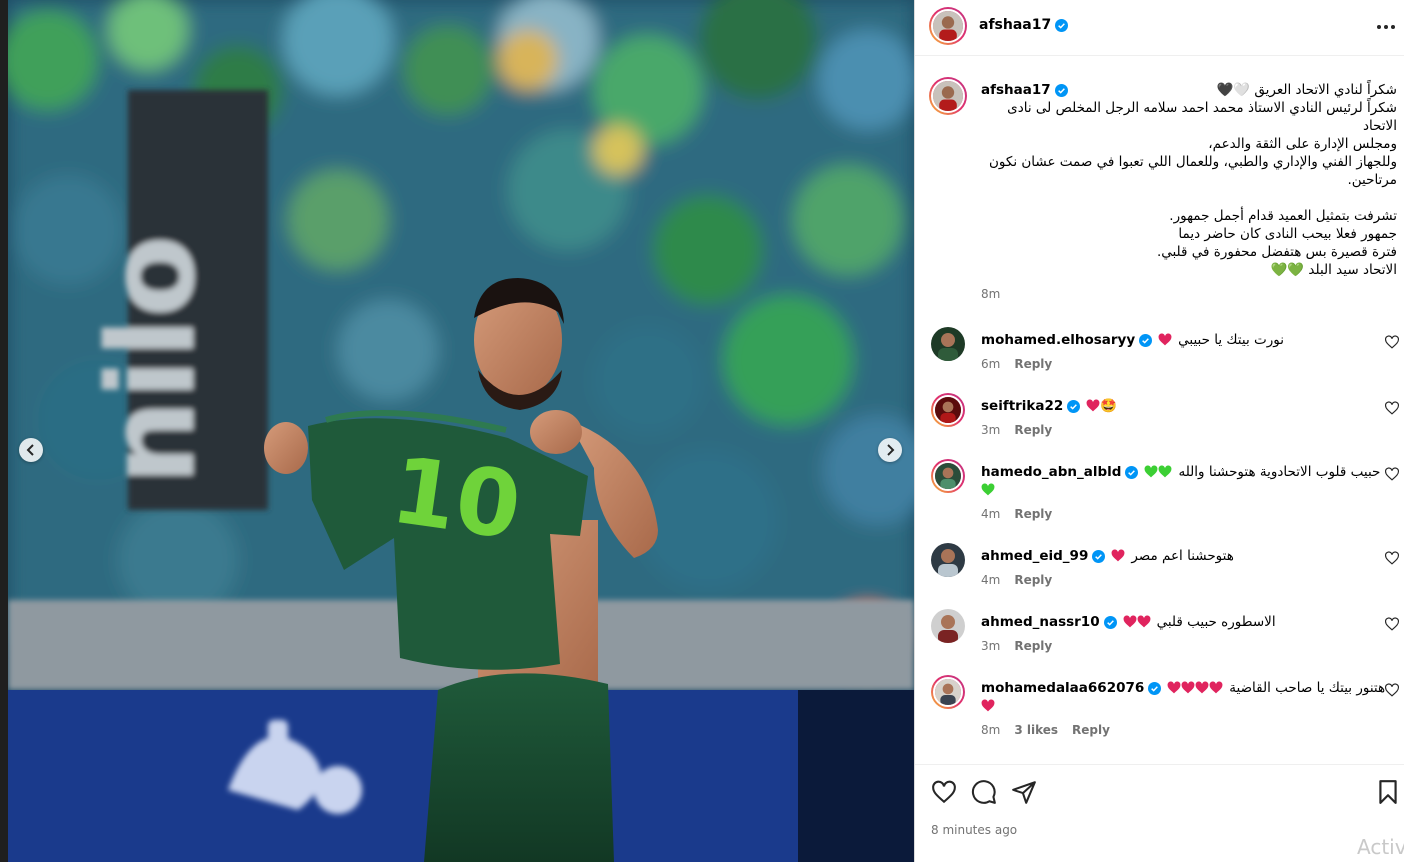 Image resolution: width=1404 pixels, height=862 pixels. What do you see at coordinates (1176, 418) in the screenshot?
I see `comment-body: seiftrika22 🤩 3m Reply` at bounding box center [1176, 418].